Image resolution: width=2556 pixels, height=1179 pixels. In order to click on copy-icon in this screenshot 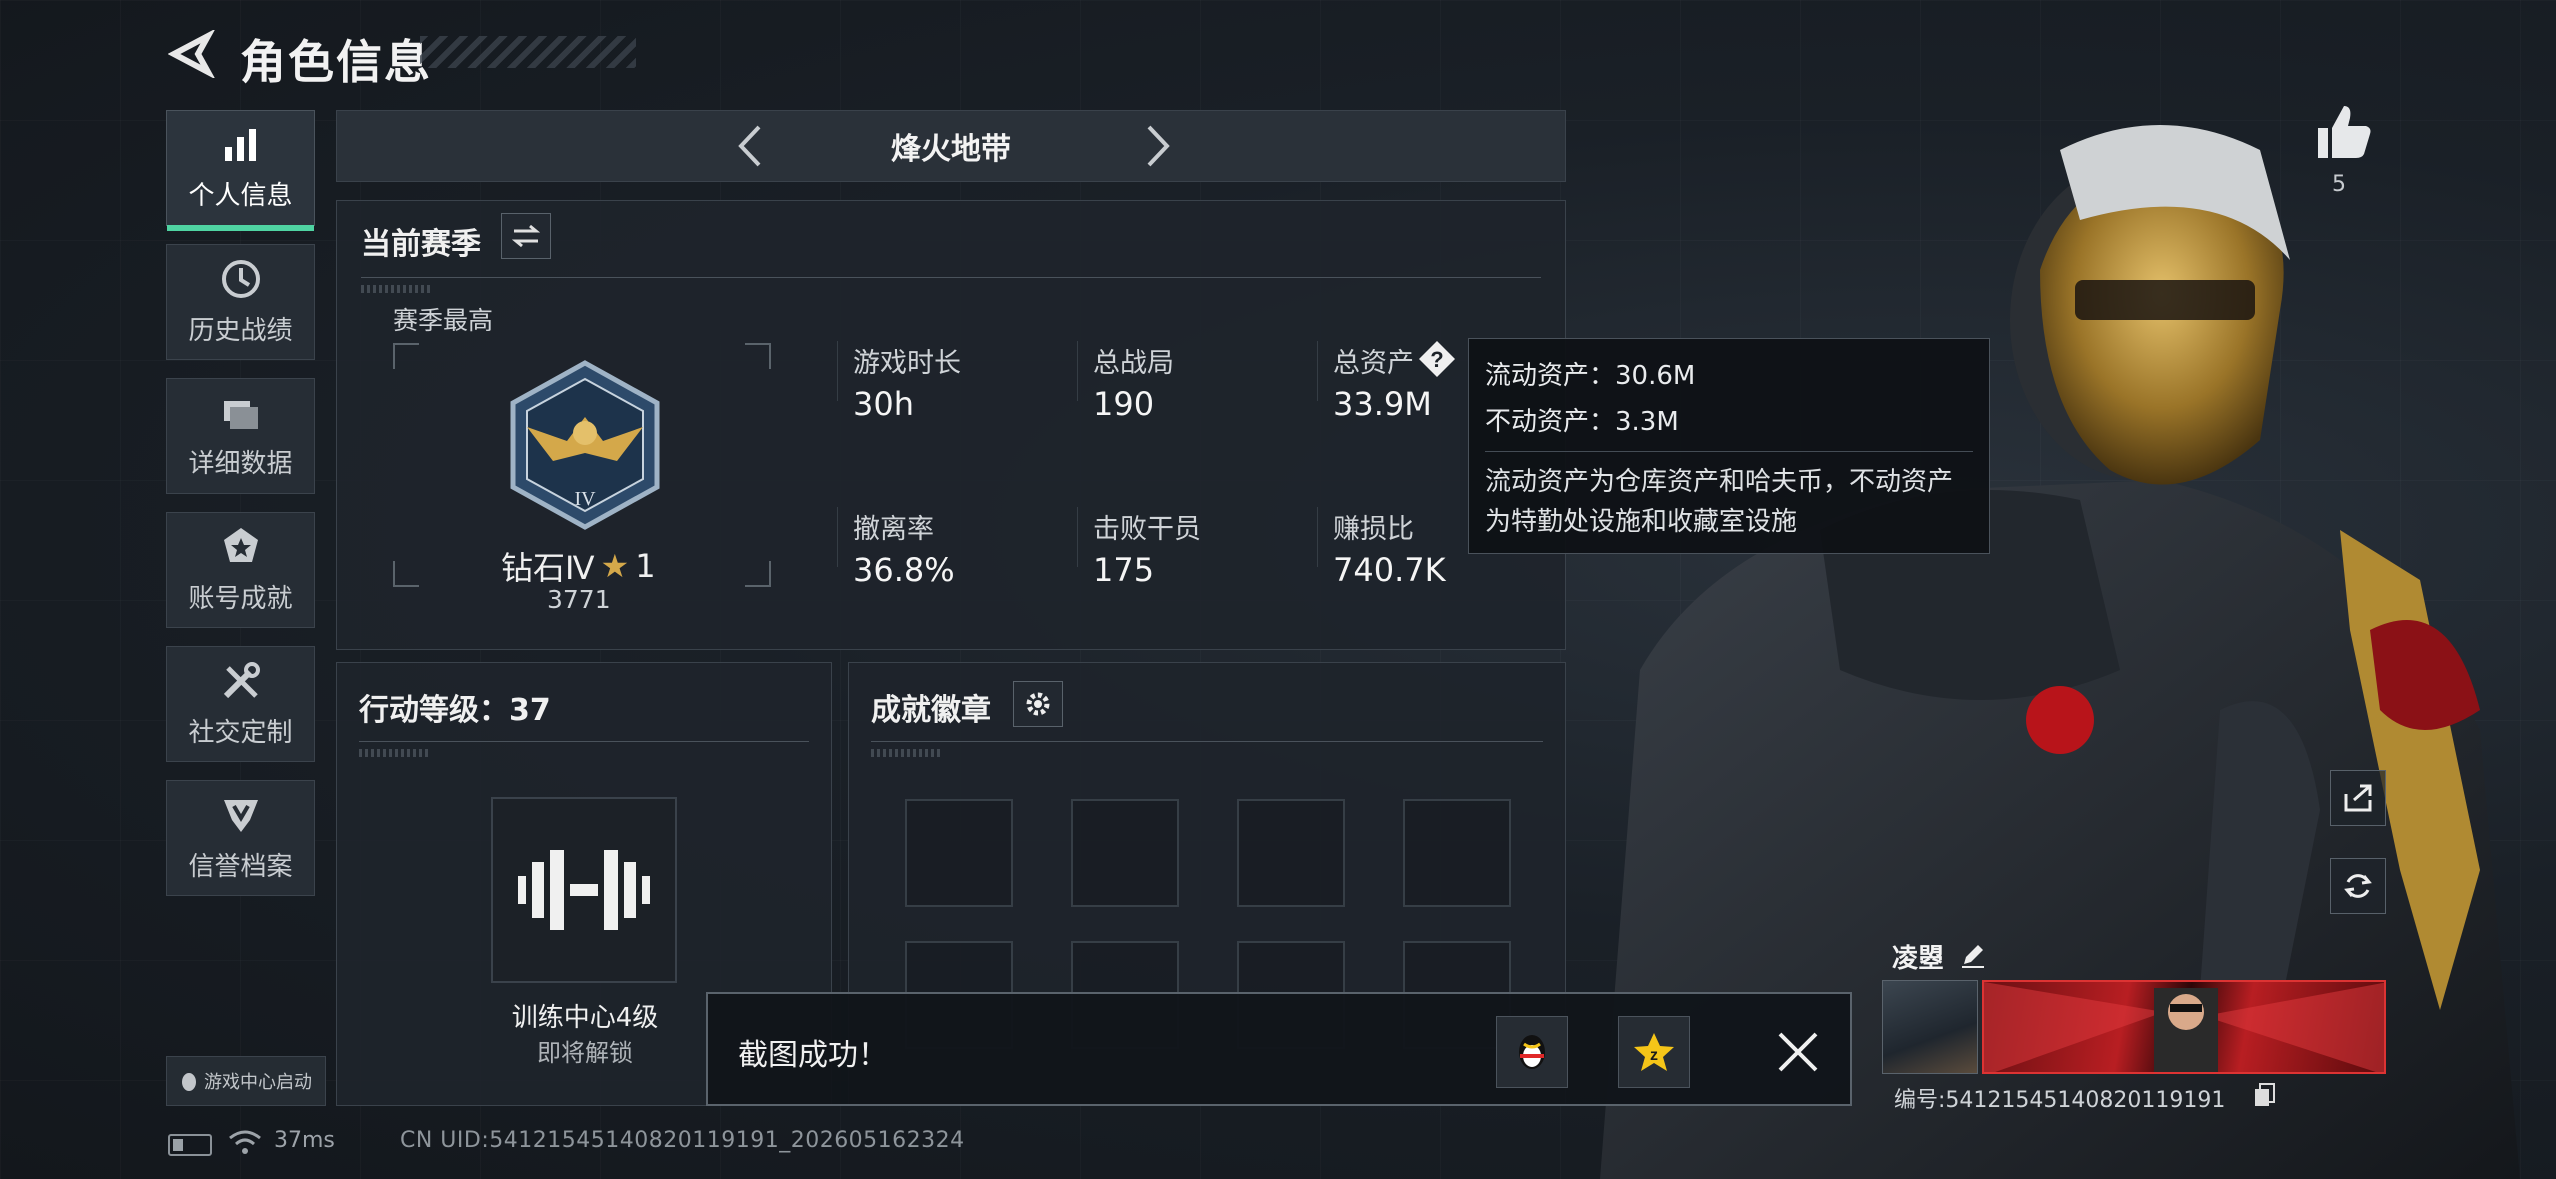, I will do `click(2265, 1095)`.